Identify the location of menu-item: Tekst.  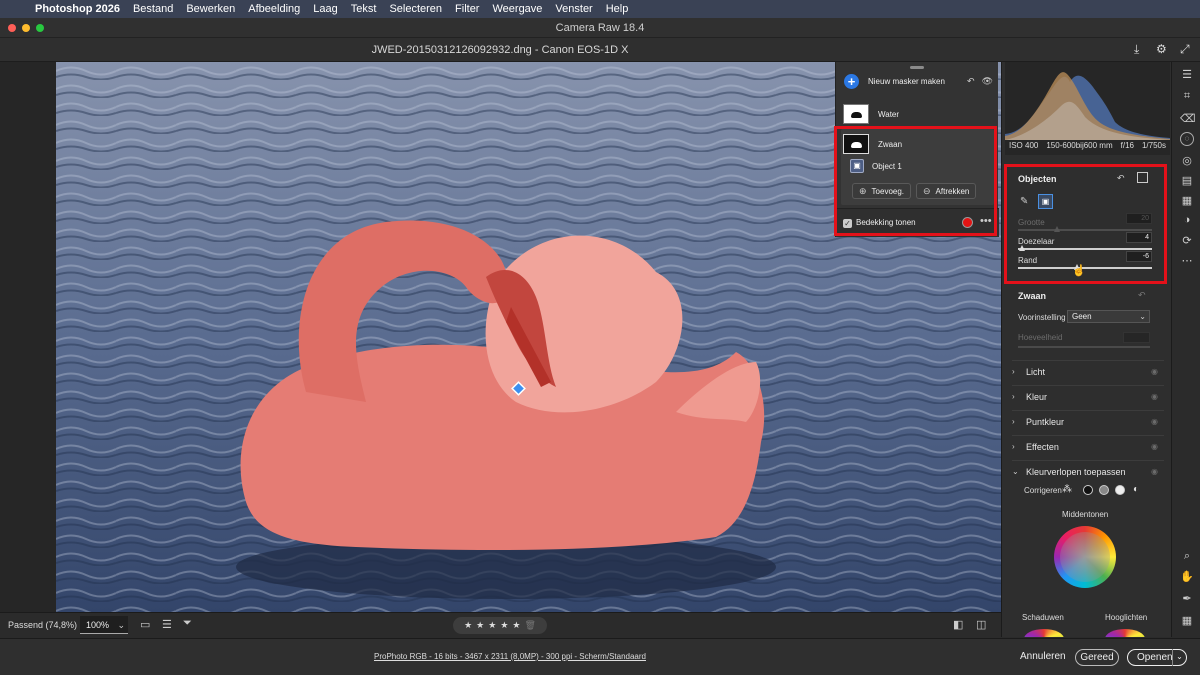
(364, 9).